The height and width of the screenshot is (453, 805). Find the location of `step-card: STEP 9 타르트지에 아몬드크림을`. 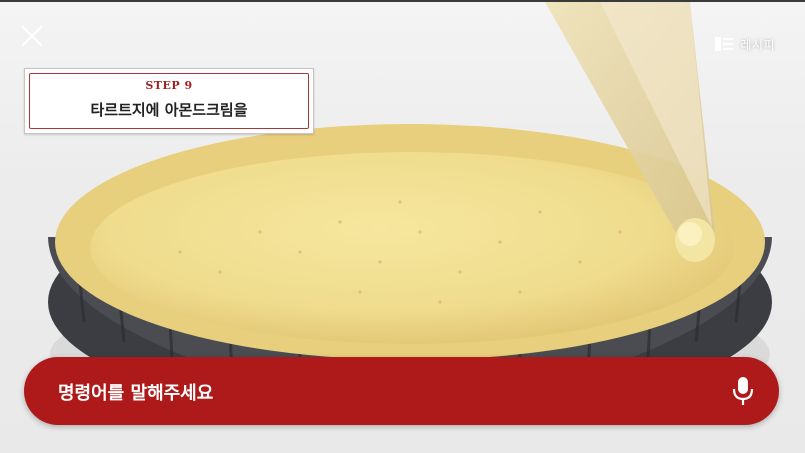

step-card: STEP 9 타르트지에 아몬드크림을 is located at coordinates (169, 101).